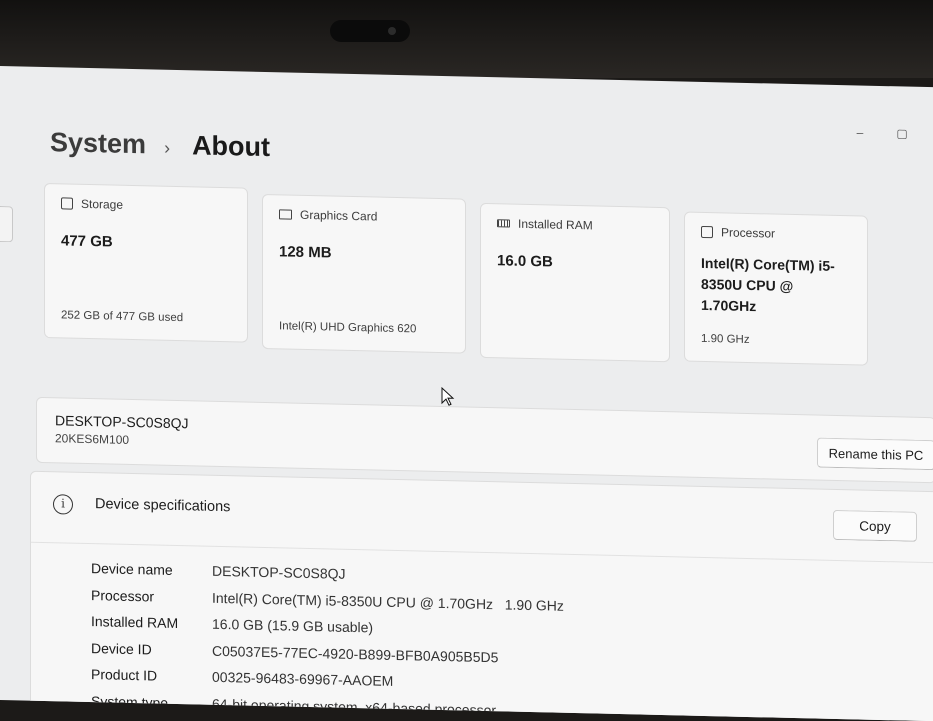 This screenshot has height=721, width=933. What do you see at coordinates (122, 422) in the screenshot?
I see `device-name: DESKTOP-SC0S8QJ` at bounding box center [122, 422].